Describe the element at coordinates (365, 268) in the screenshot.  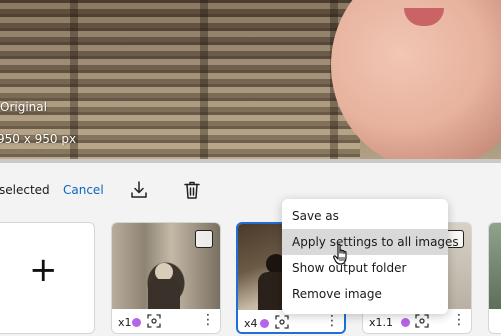
I see `menu-item-show-output-folder: Show output folder` at that location.